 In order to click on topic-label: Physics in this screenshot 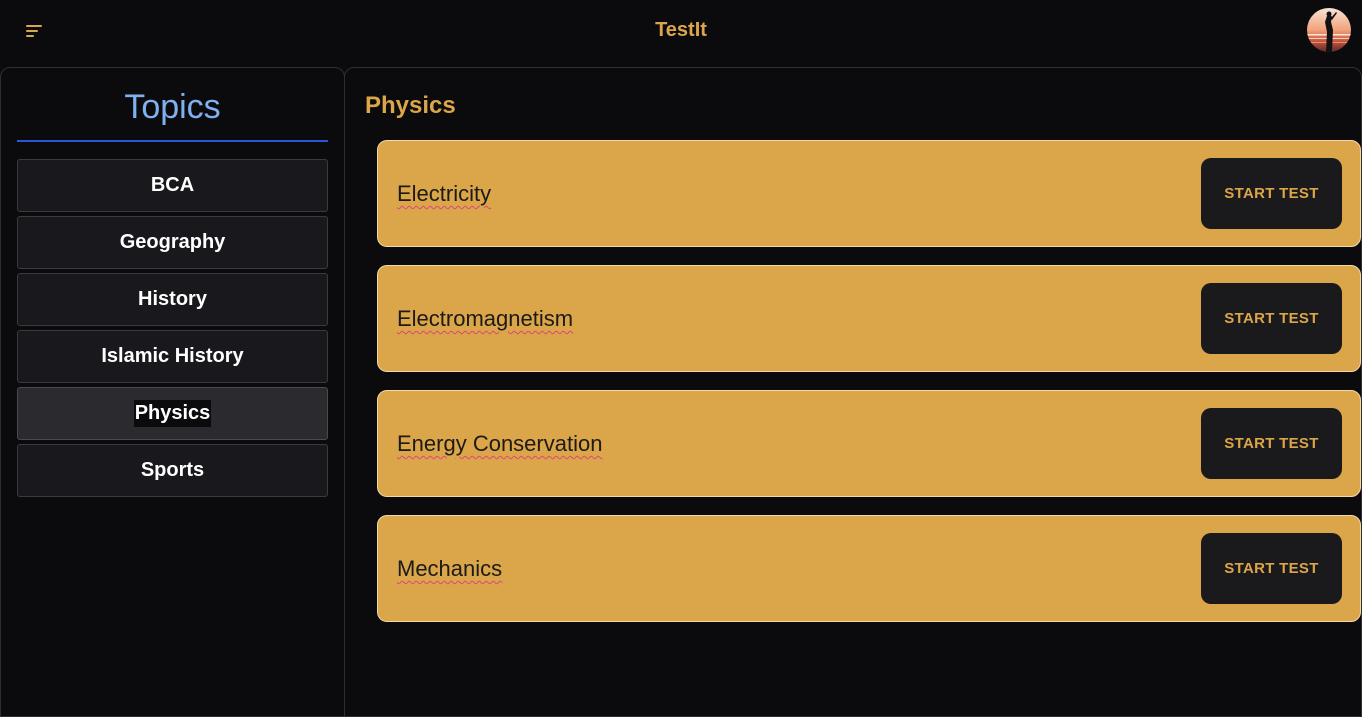, I will do `click(172, 413)`.